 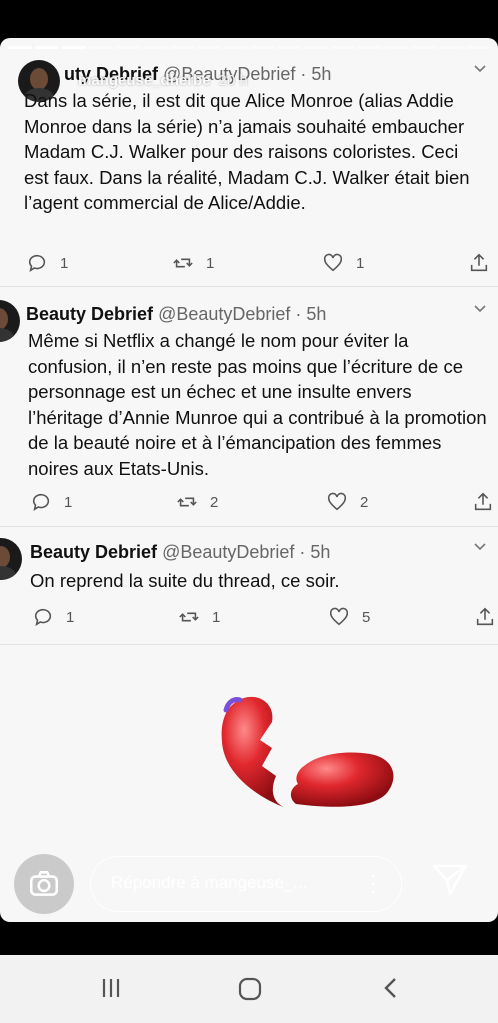 I want to click on like-button: 5, so click(x=349, y=617).